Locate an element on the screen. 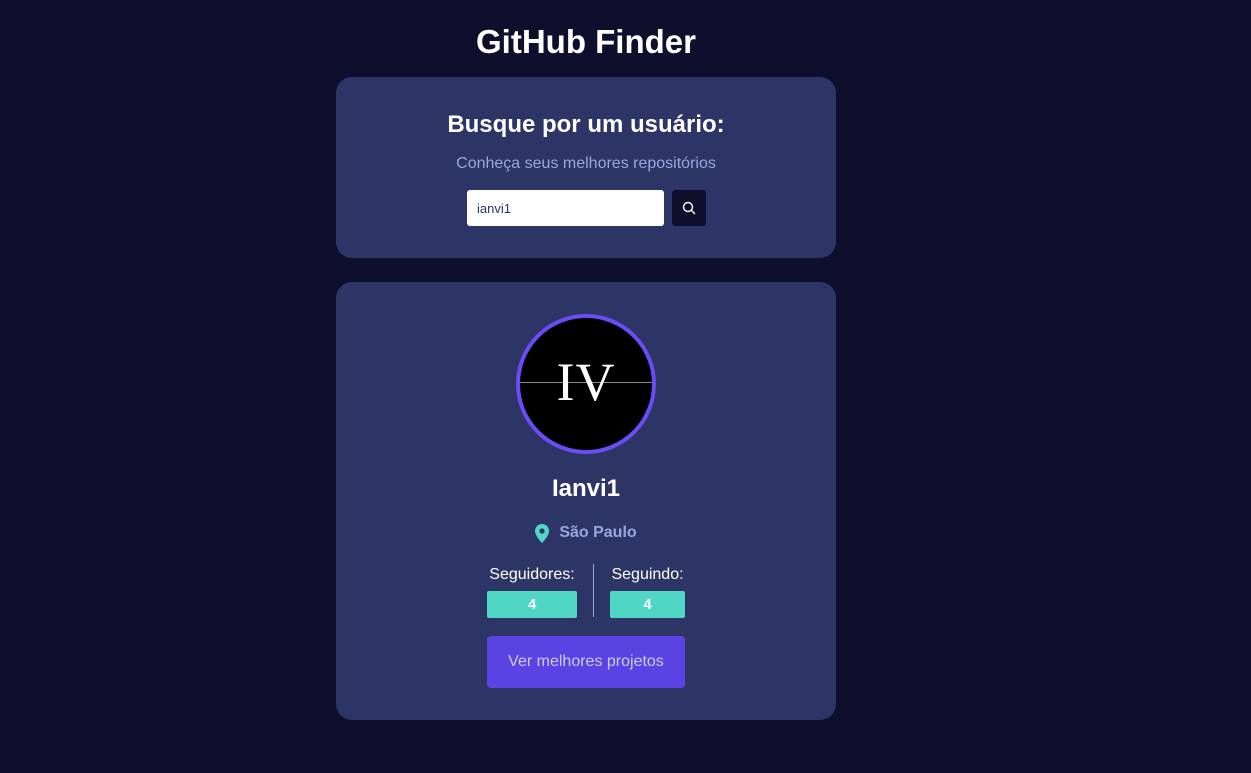  avatar: IV is located at coordinates (586, 384).